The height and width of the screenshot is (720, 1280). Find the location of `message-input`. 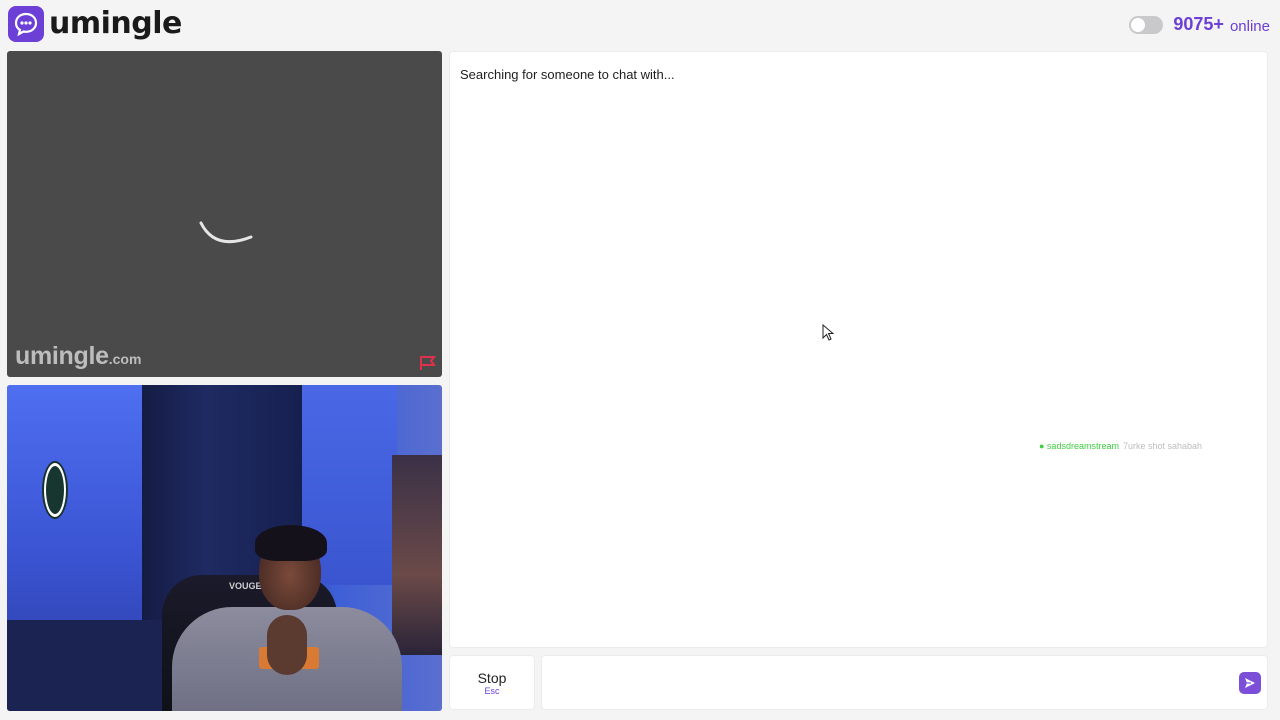

message-input is located at coordinates (887, 682).